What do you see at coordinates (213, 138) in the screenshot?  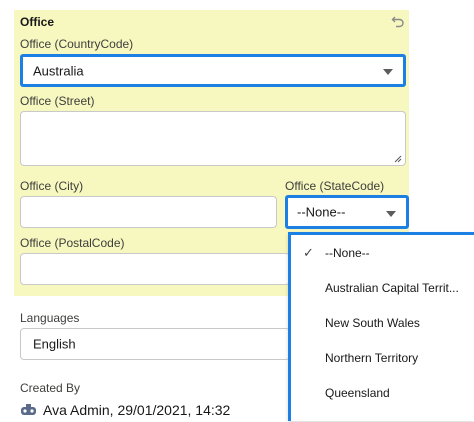 I see `street-textarea` at bounding box center [213, 138].